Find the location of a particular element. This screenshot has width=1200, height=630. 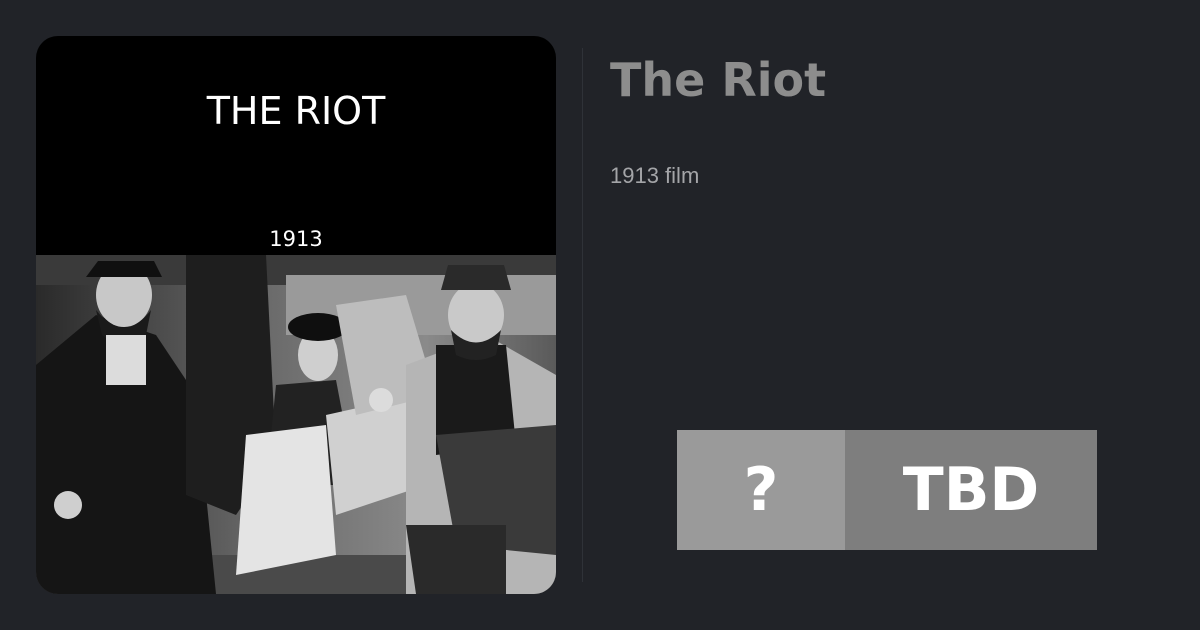

score-unknown: ? is located at coordinates (761, 490).